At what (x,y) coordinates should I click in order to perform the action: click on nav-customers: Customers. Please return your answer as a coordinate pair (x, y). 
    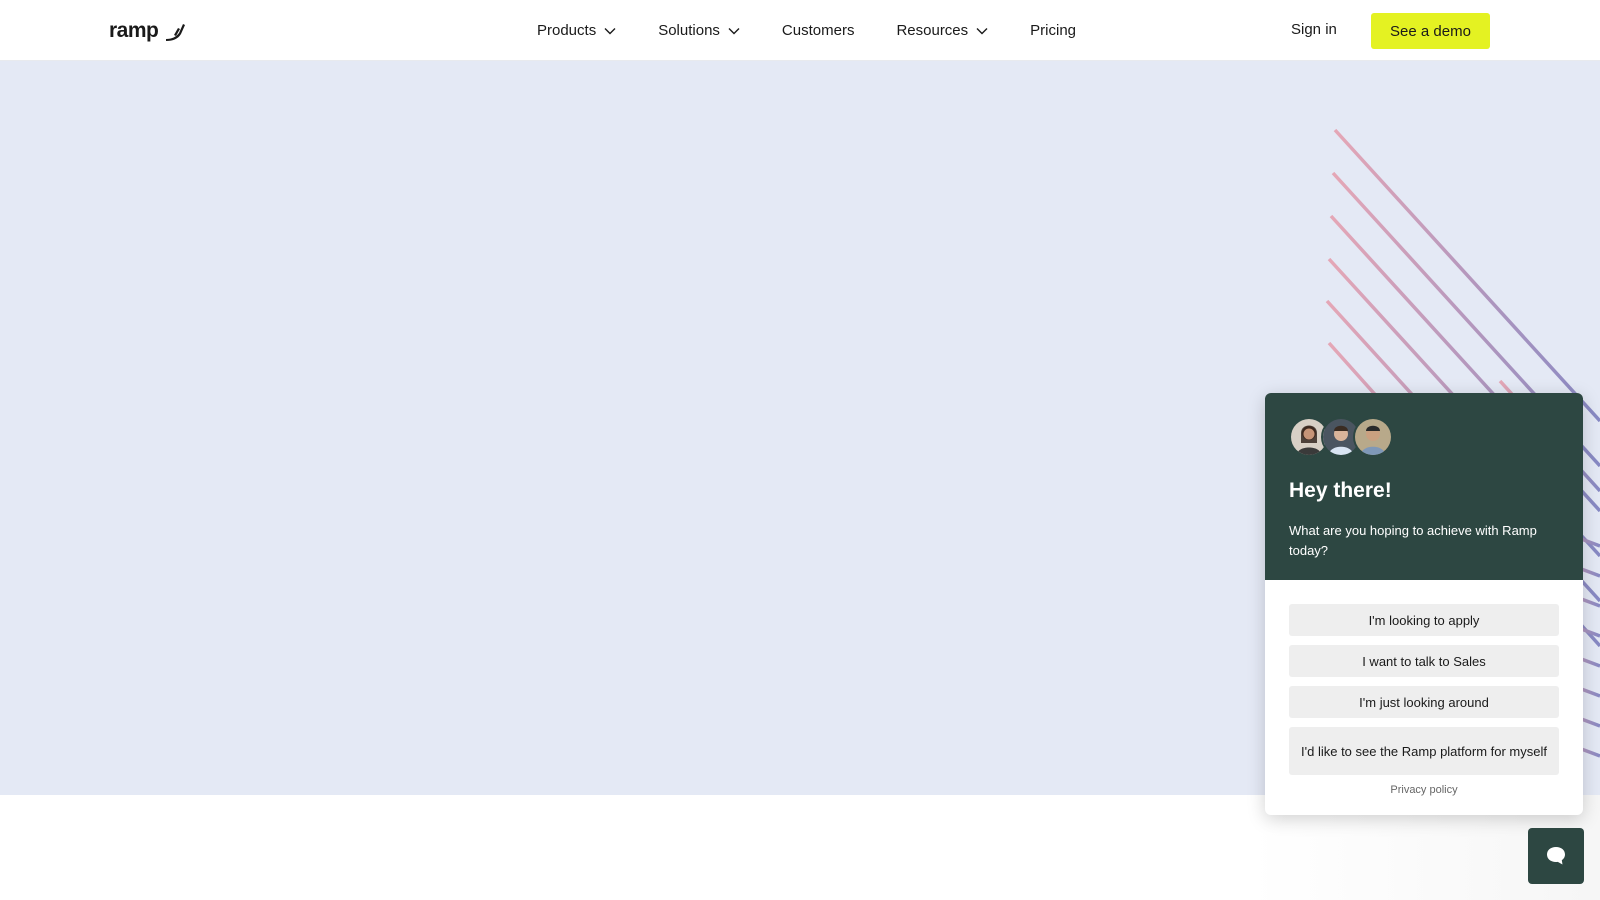
    Looking at the image, I should click on (818, 30).